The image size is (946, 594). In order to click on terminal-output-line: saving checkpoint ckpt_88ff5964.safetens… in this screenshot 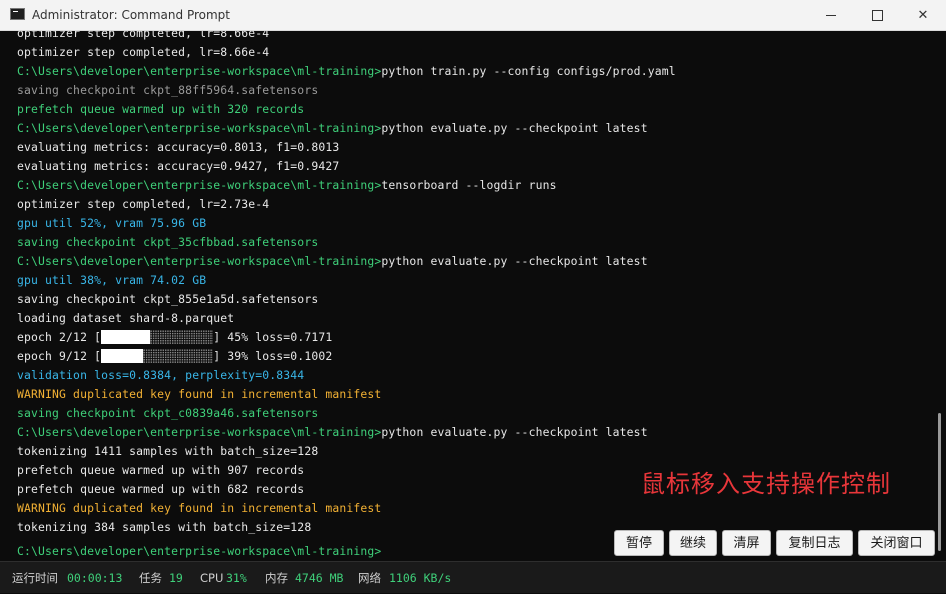, I will do `click(168, 90)`.